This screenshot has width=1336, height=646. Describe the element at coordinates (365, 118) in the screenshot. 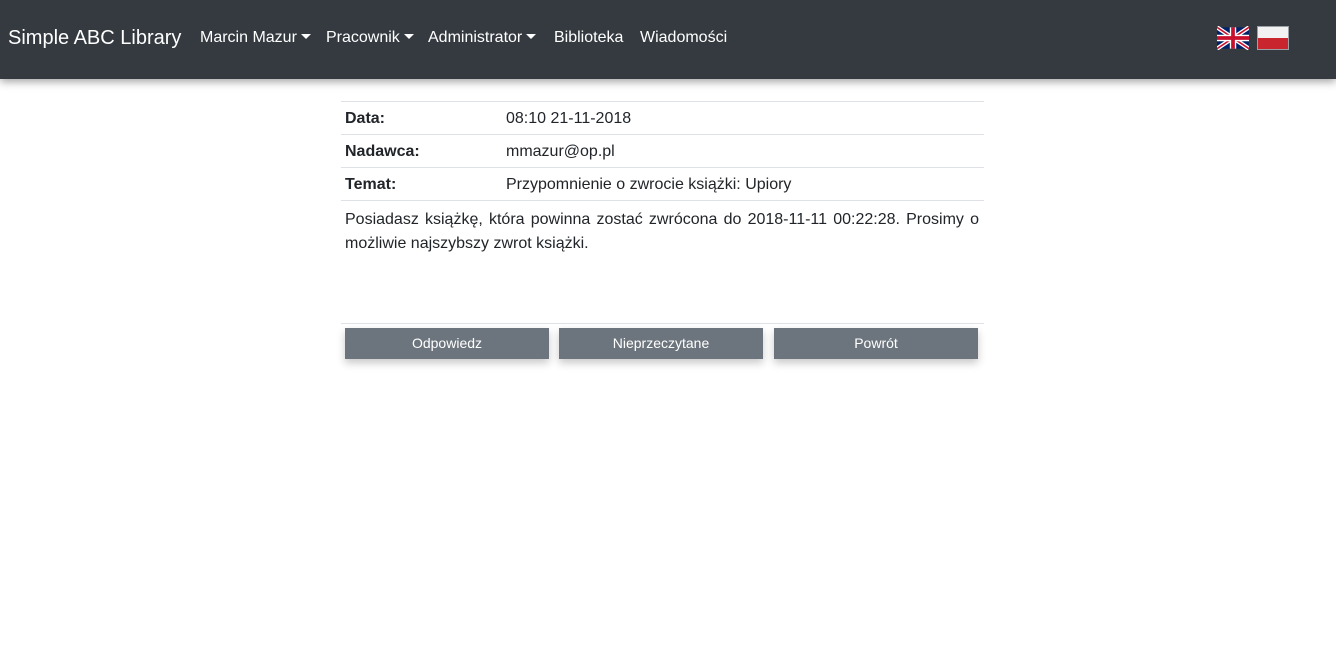

I see `date-label: Data:` at that location.